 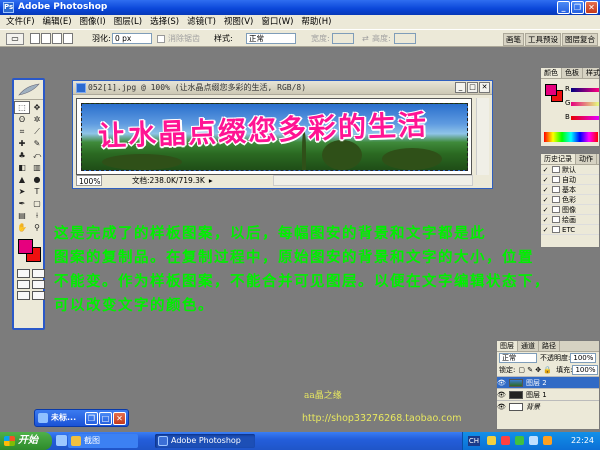 What do you see at coordinates (38, 284) in the screenshot?
I see `screen-mode-full-menu-icon` at bounding box center [38, 284].